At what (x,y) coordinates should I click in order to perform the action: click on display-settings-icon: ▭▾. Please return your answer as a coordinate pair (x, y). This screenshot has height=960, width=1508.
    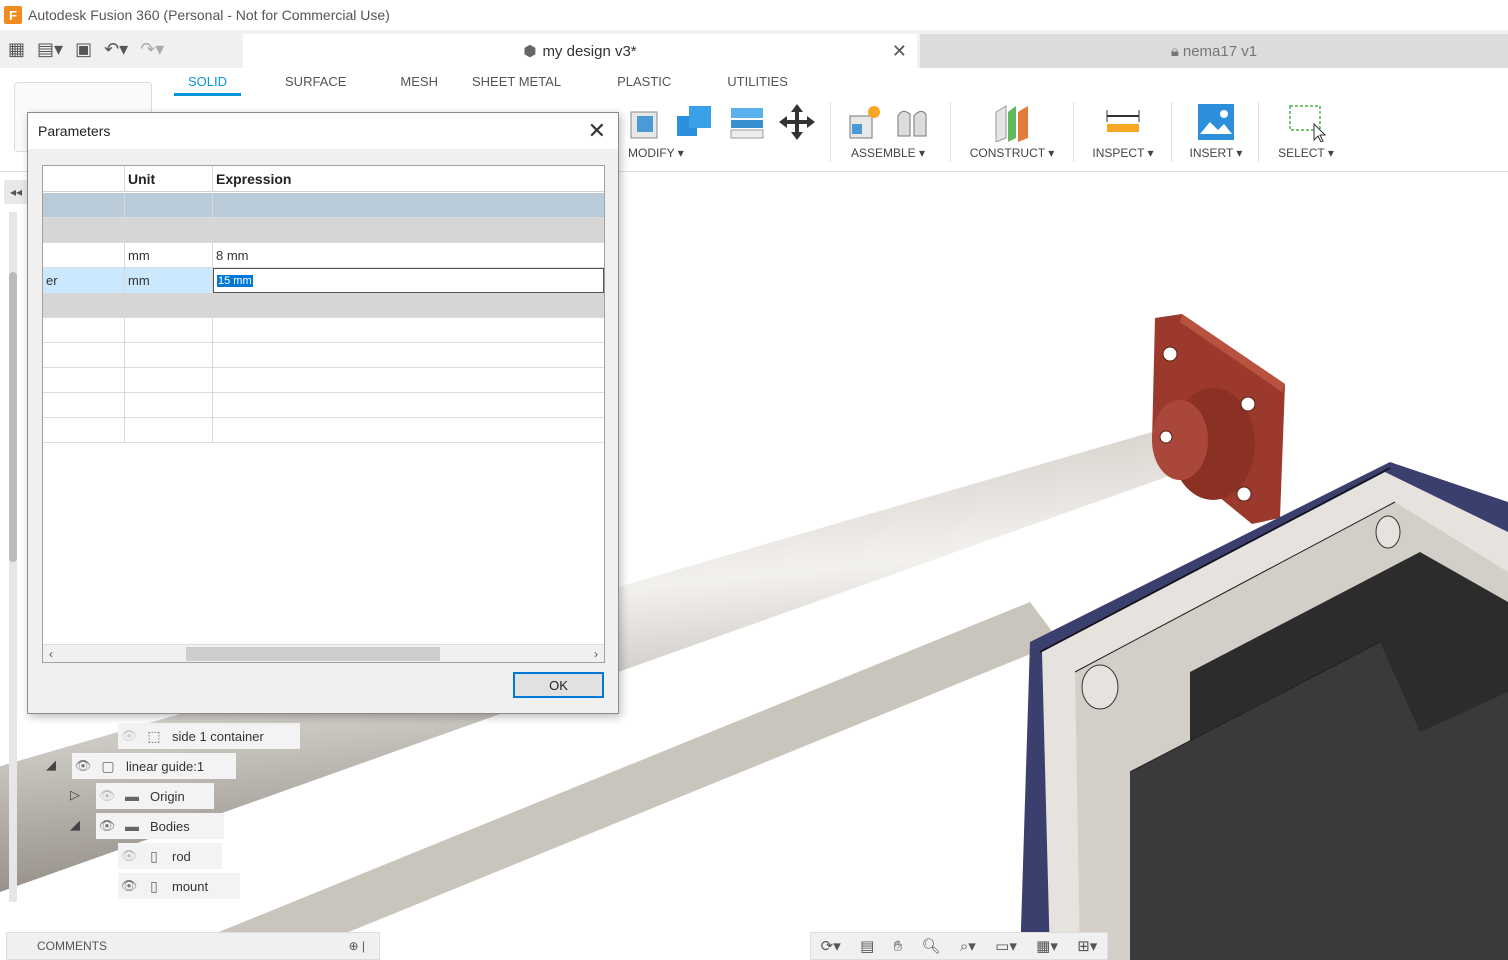
    Looking at the image, I should click on (1006, 946).